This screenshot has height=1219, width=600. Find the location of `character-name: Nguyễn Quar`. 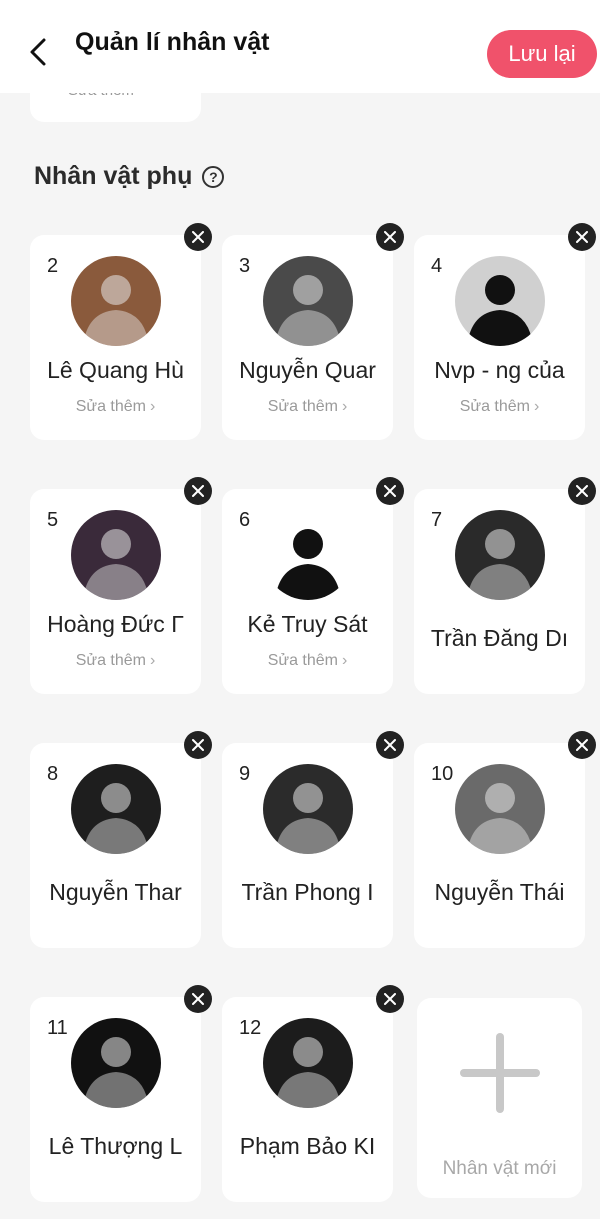

character-name: Nguyễn Quar is located at coordinates (307, 370).